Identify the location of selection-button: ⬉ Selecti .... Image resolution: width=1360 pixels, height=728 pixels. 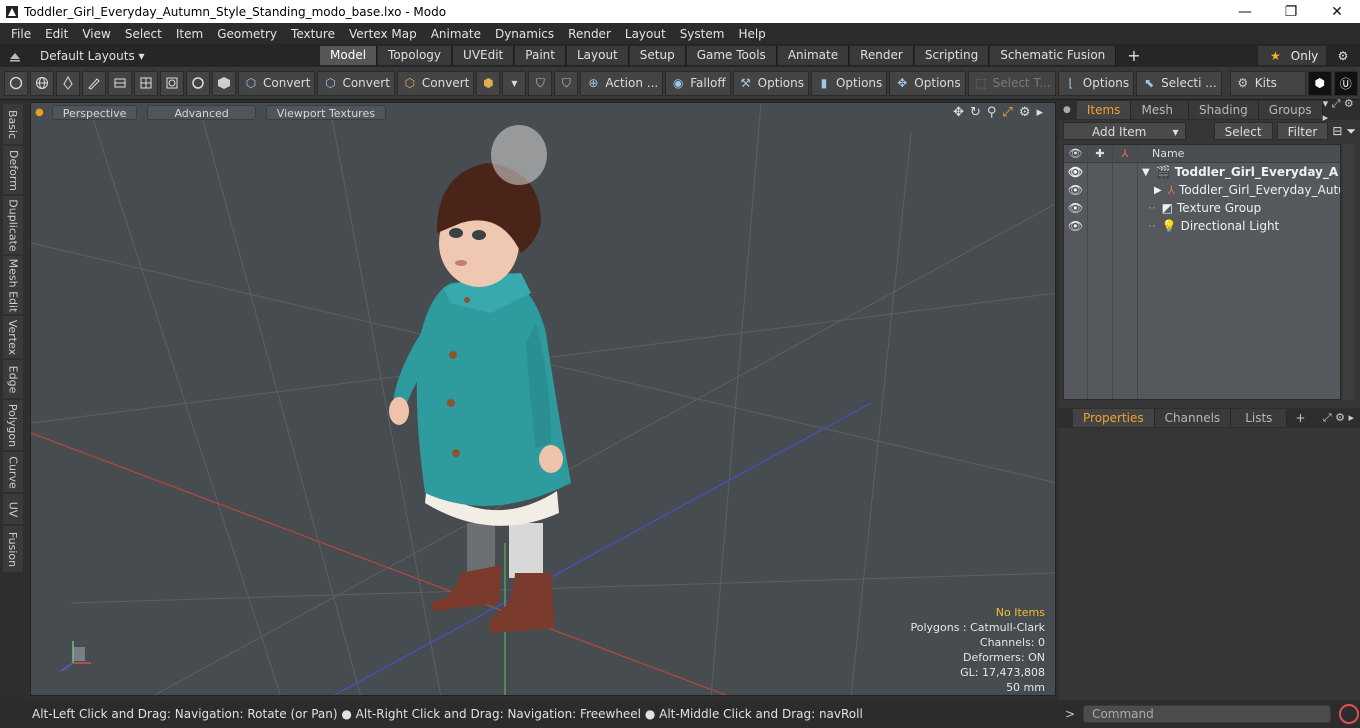
(1179, 83).